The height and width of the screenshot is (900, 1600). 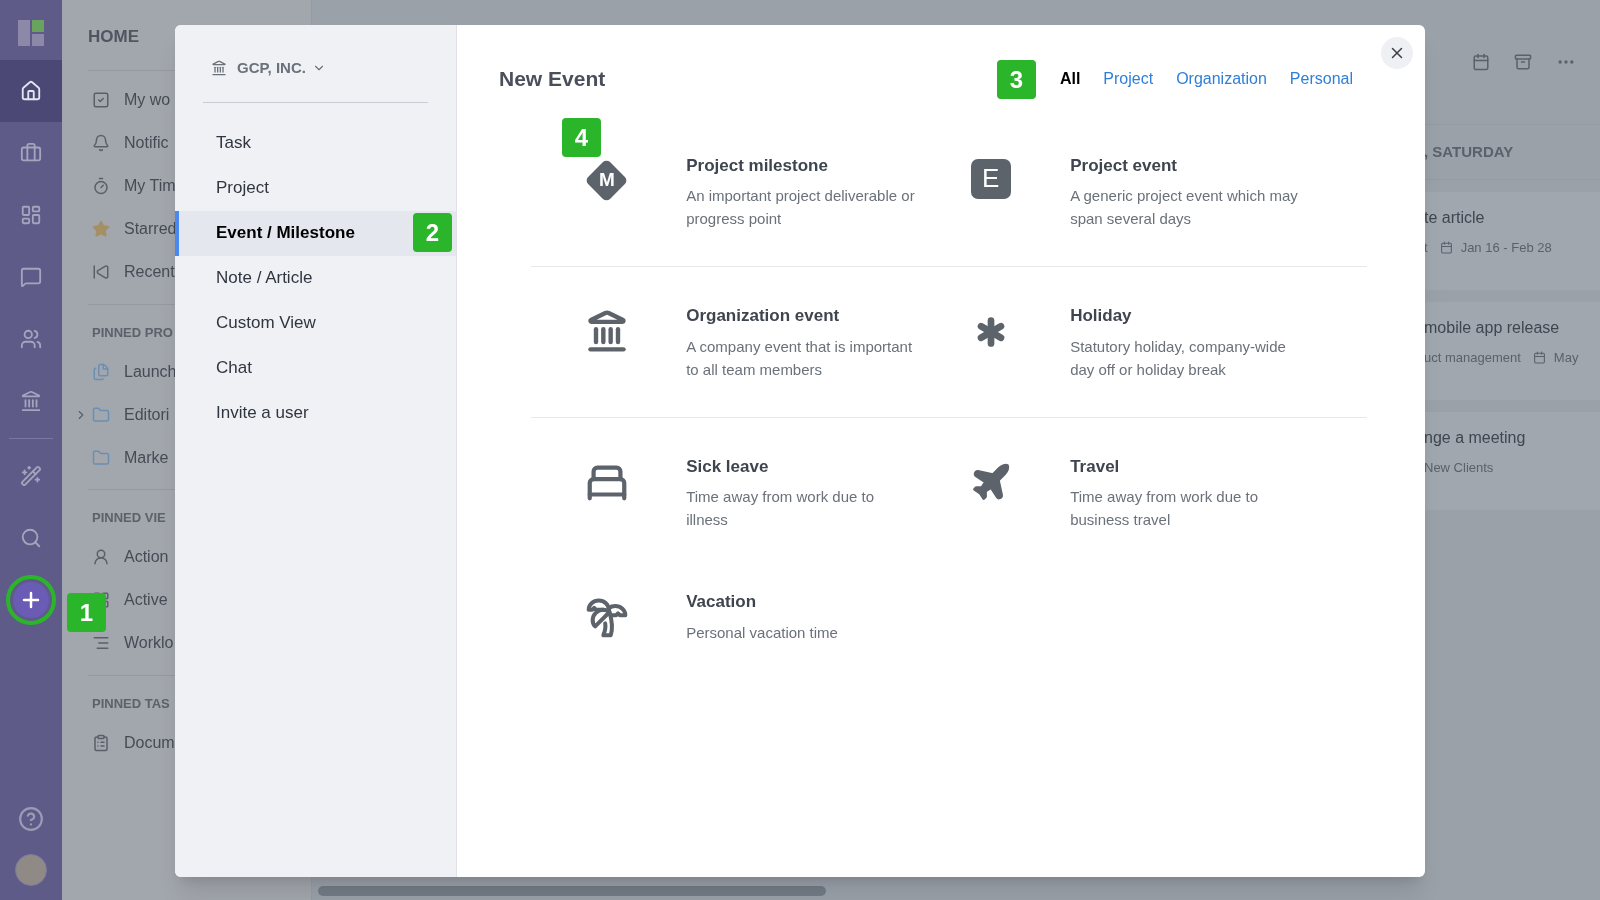 I want to click on event-card: nge a meeting New Clients, so click(x=1512, y=461).